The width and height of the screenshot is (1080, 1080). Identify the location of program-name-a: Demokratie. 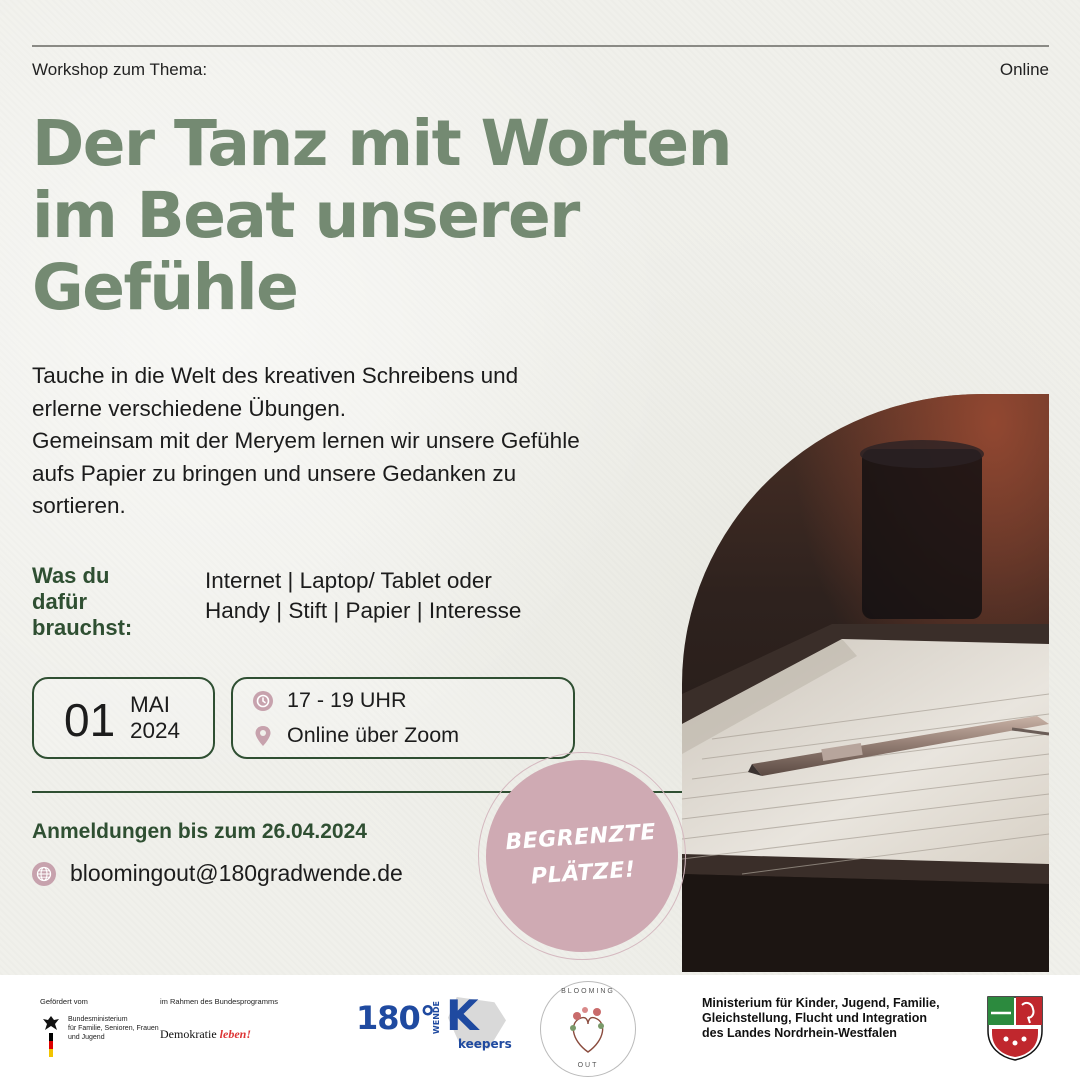
(188, 1034).